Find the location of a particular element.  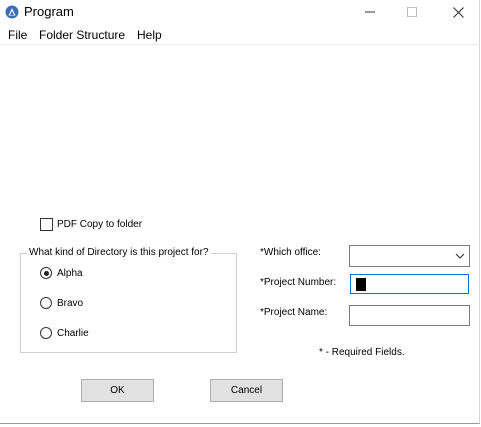

radio-bravo is located at coordinates (46, 303).